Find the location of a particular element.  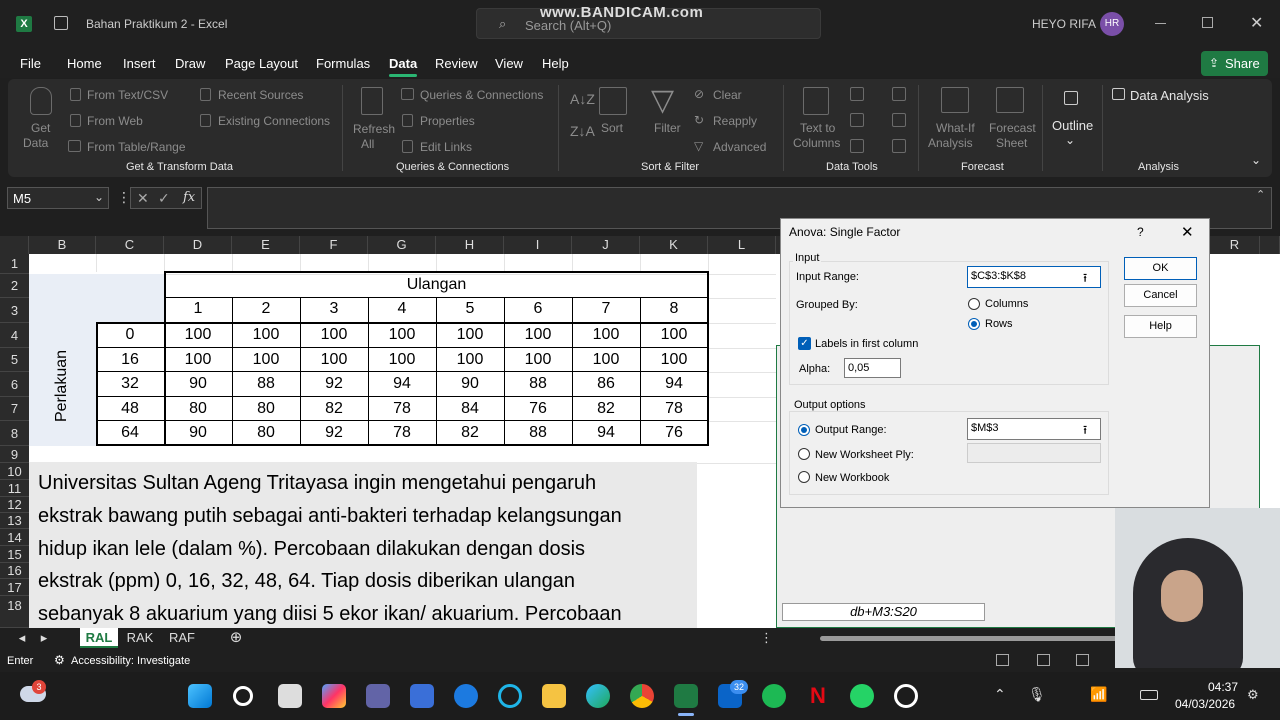

tab-scroll-right-icon: ▸ is located at coordinates (44, 638).